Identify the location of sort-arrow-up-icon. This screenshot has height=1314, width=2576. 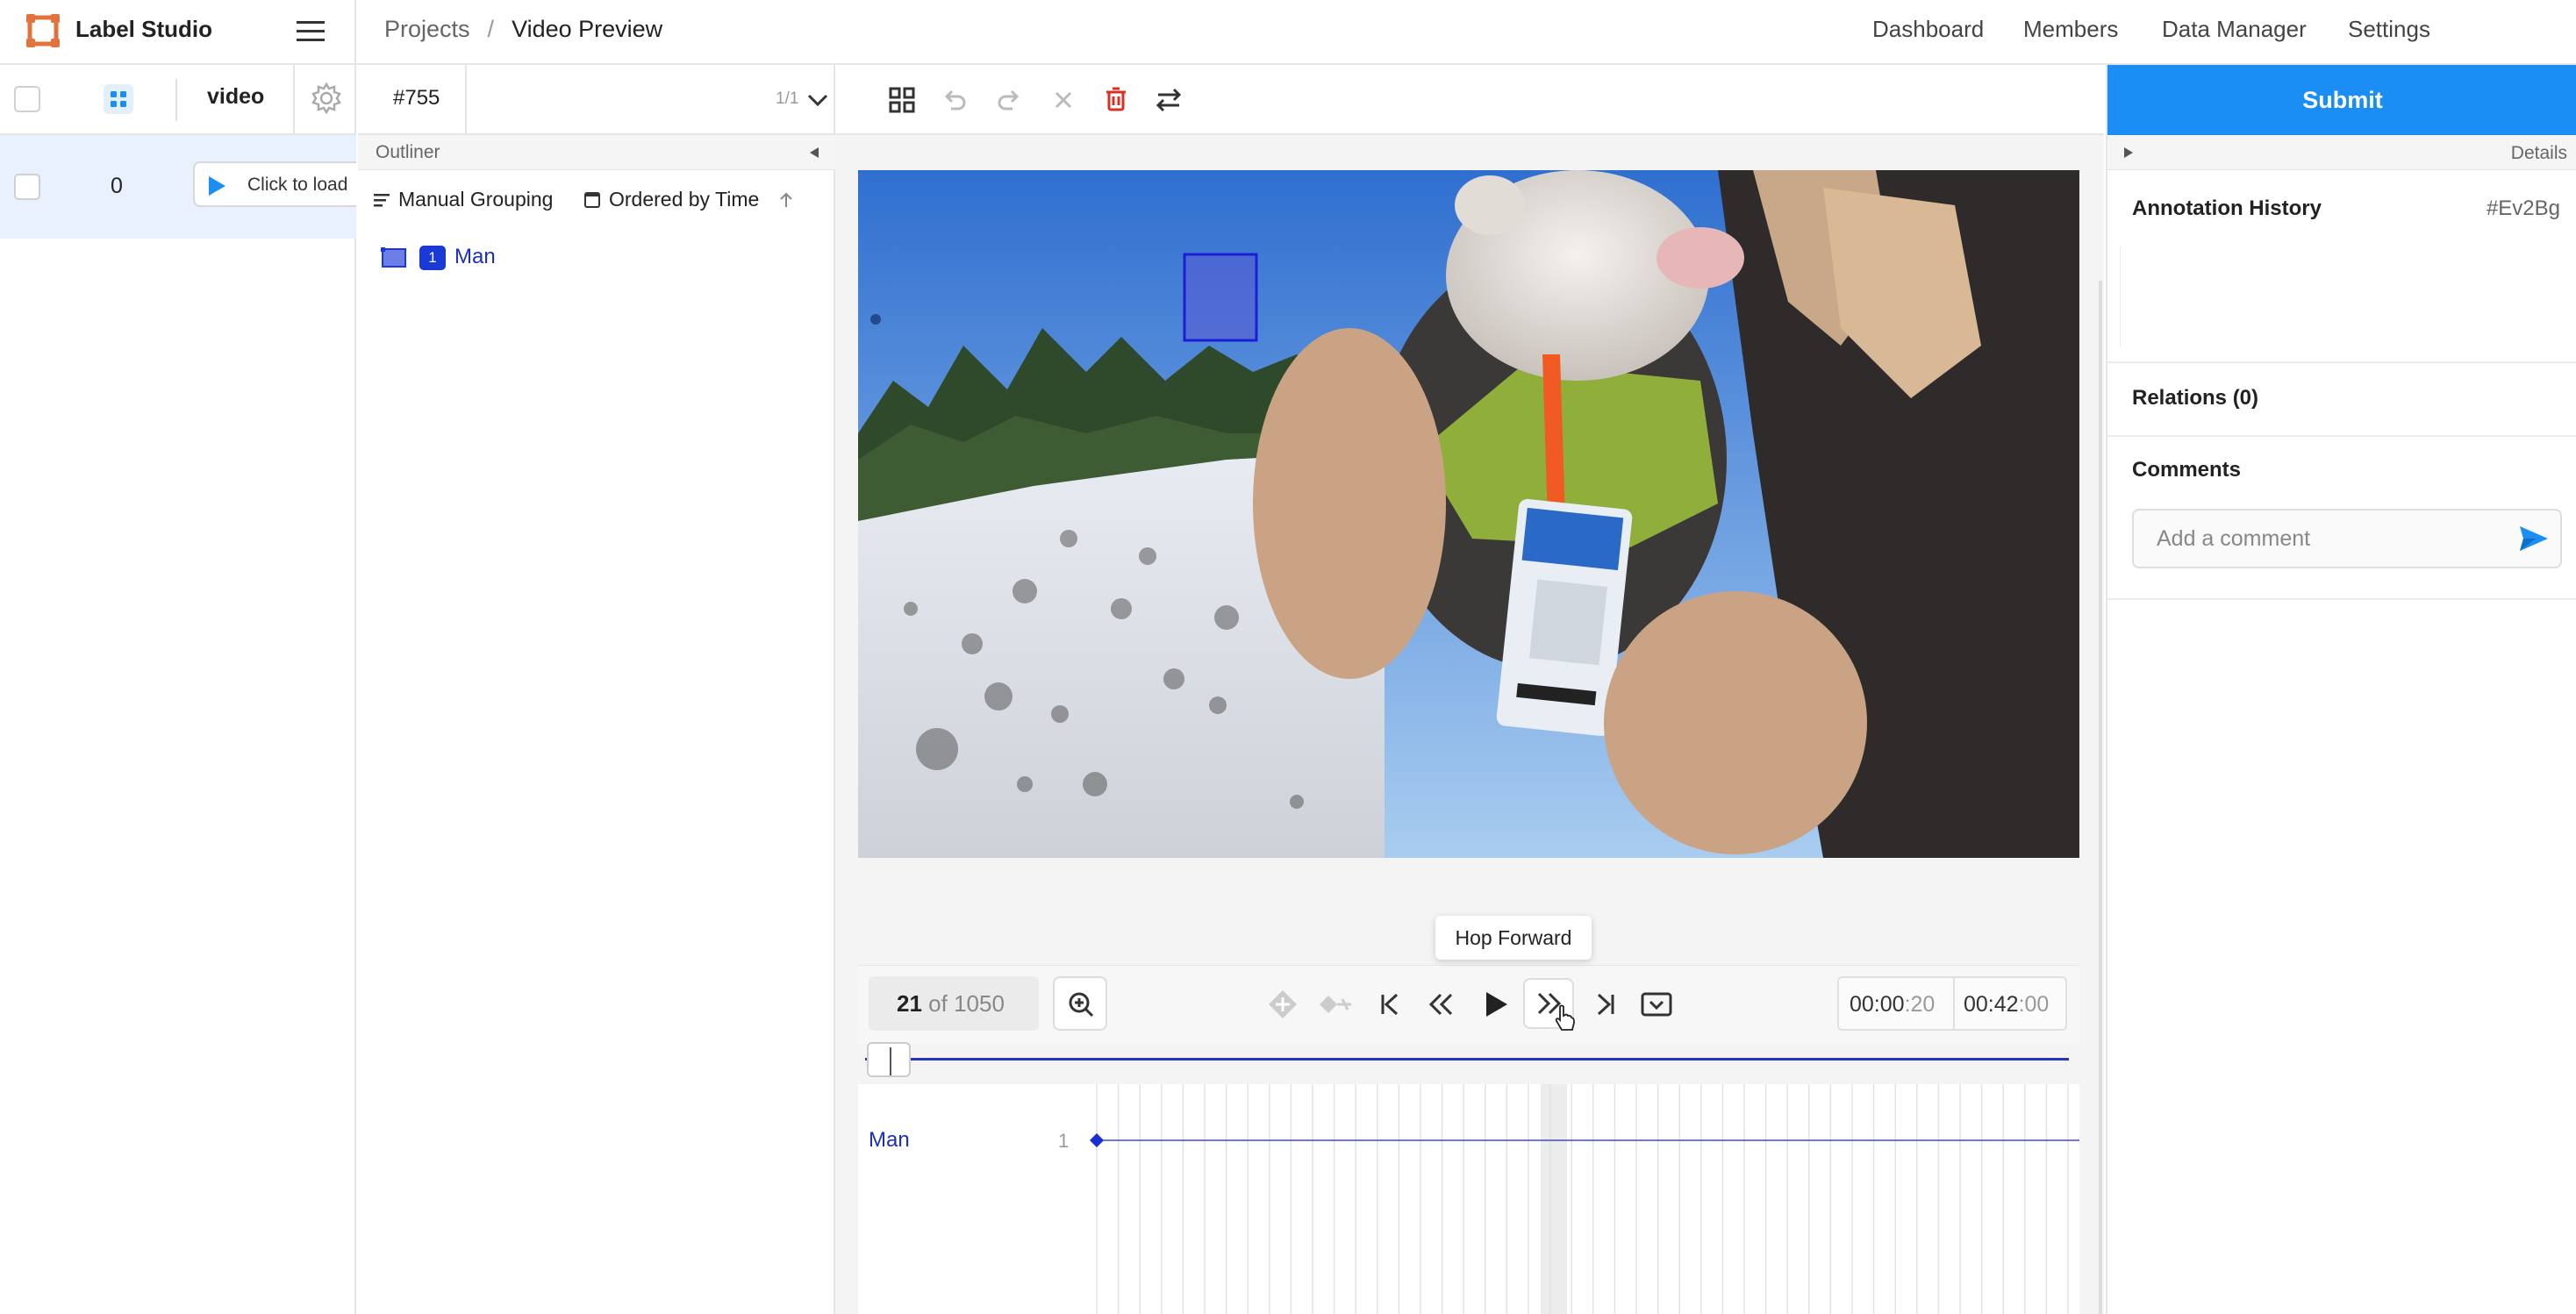
(786, 200).